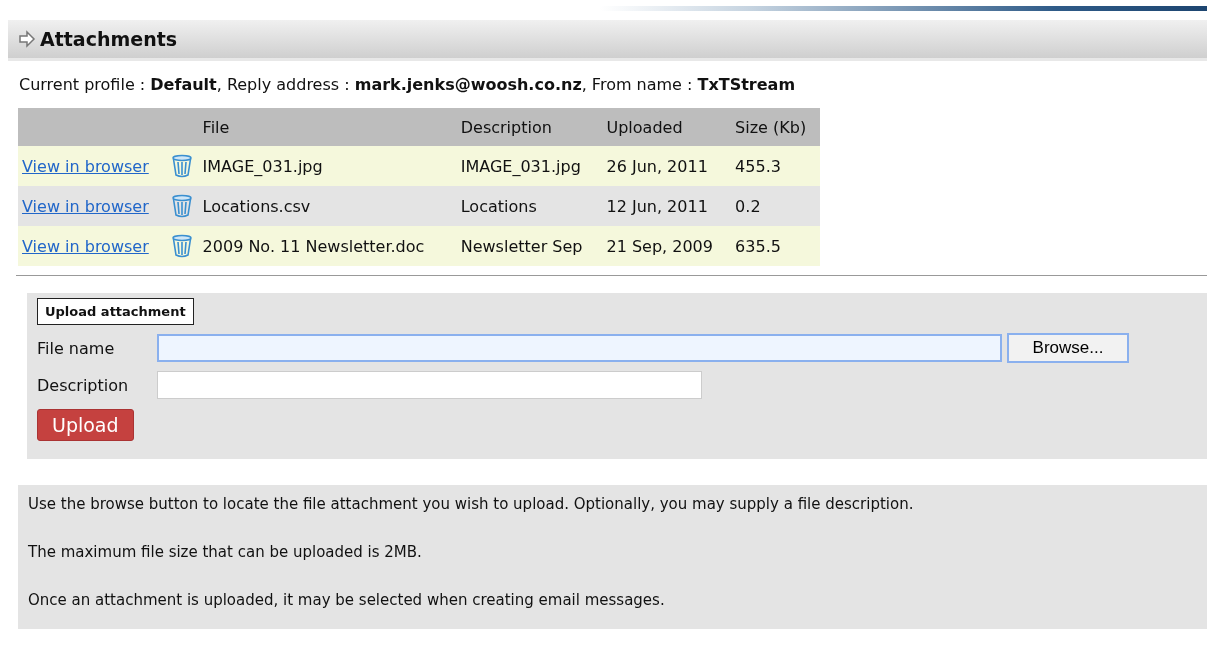 This screenshot has height=647, width=1207. I want to click on table-cell: 21 Sep, 2009, so click(667, 246).